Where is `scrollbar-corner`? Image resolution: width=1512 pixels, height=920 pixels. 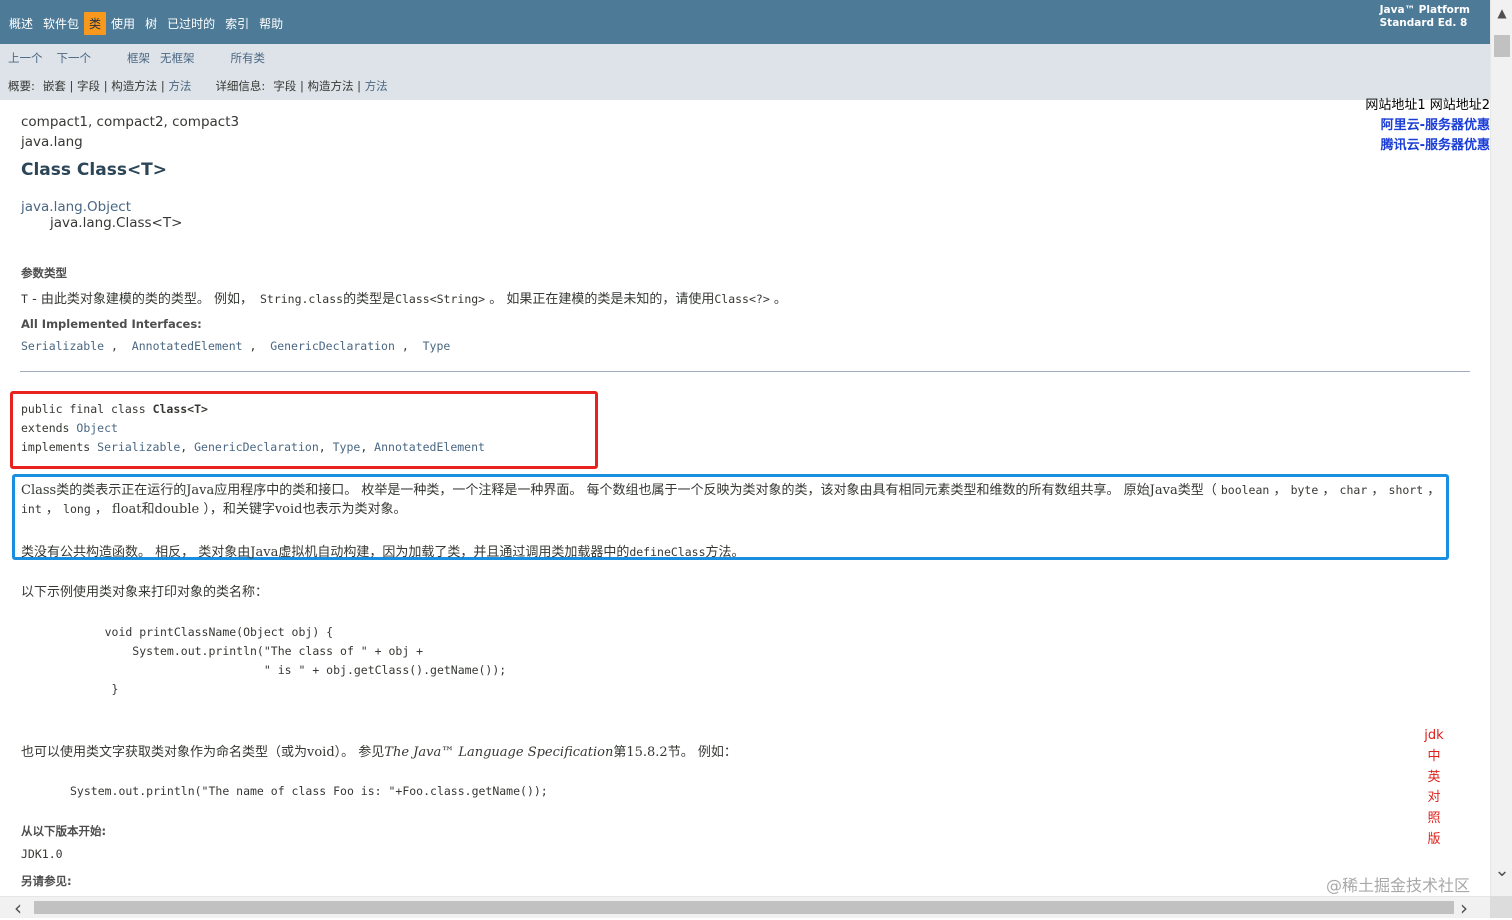
scrollbar-corner is located at coordinates (1501, 907).